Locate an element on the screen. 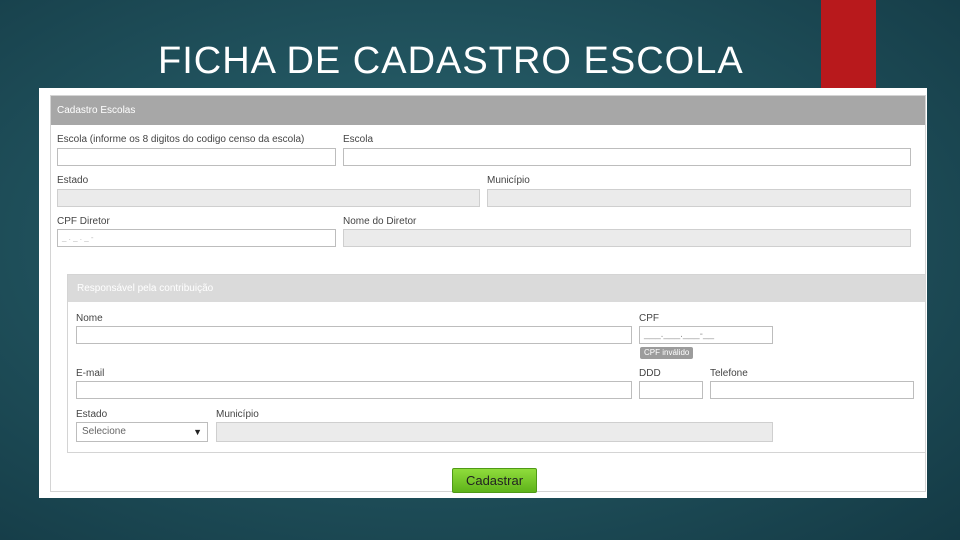  ddd-label: DDD is located at coordinates (650, 373).